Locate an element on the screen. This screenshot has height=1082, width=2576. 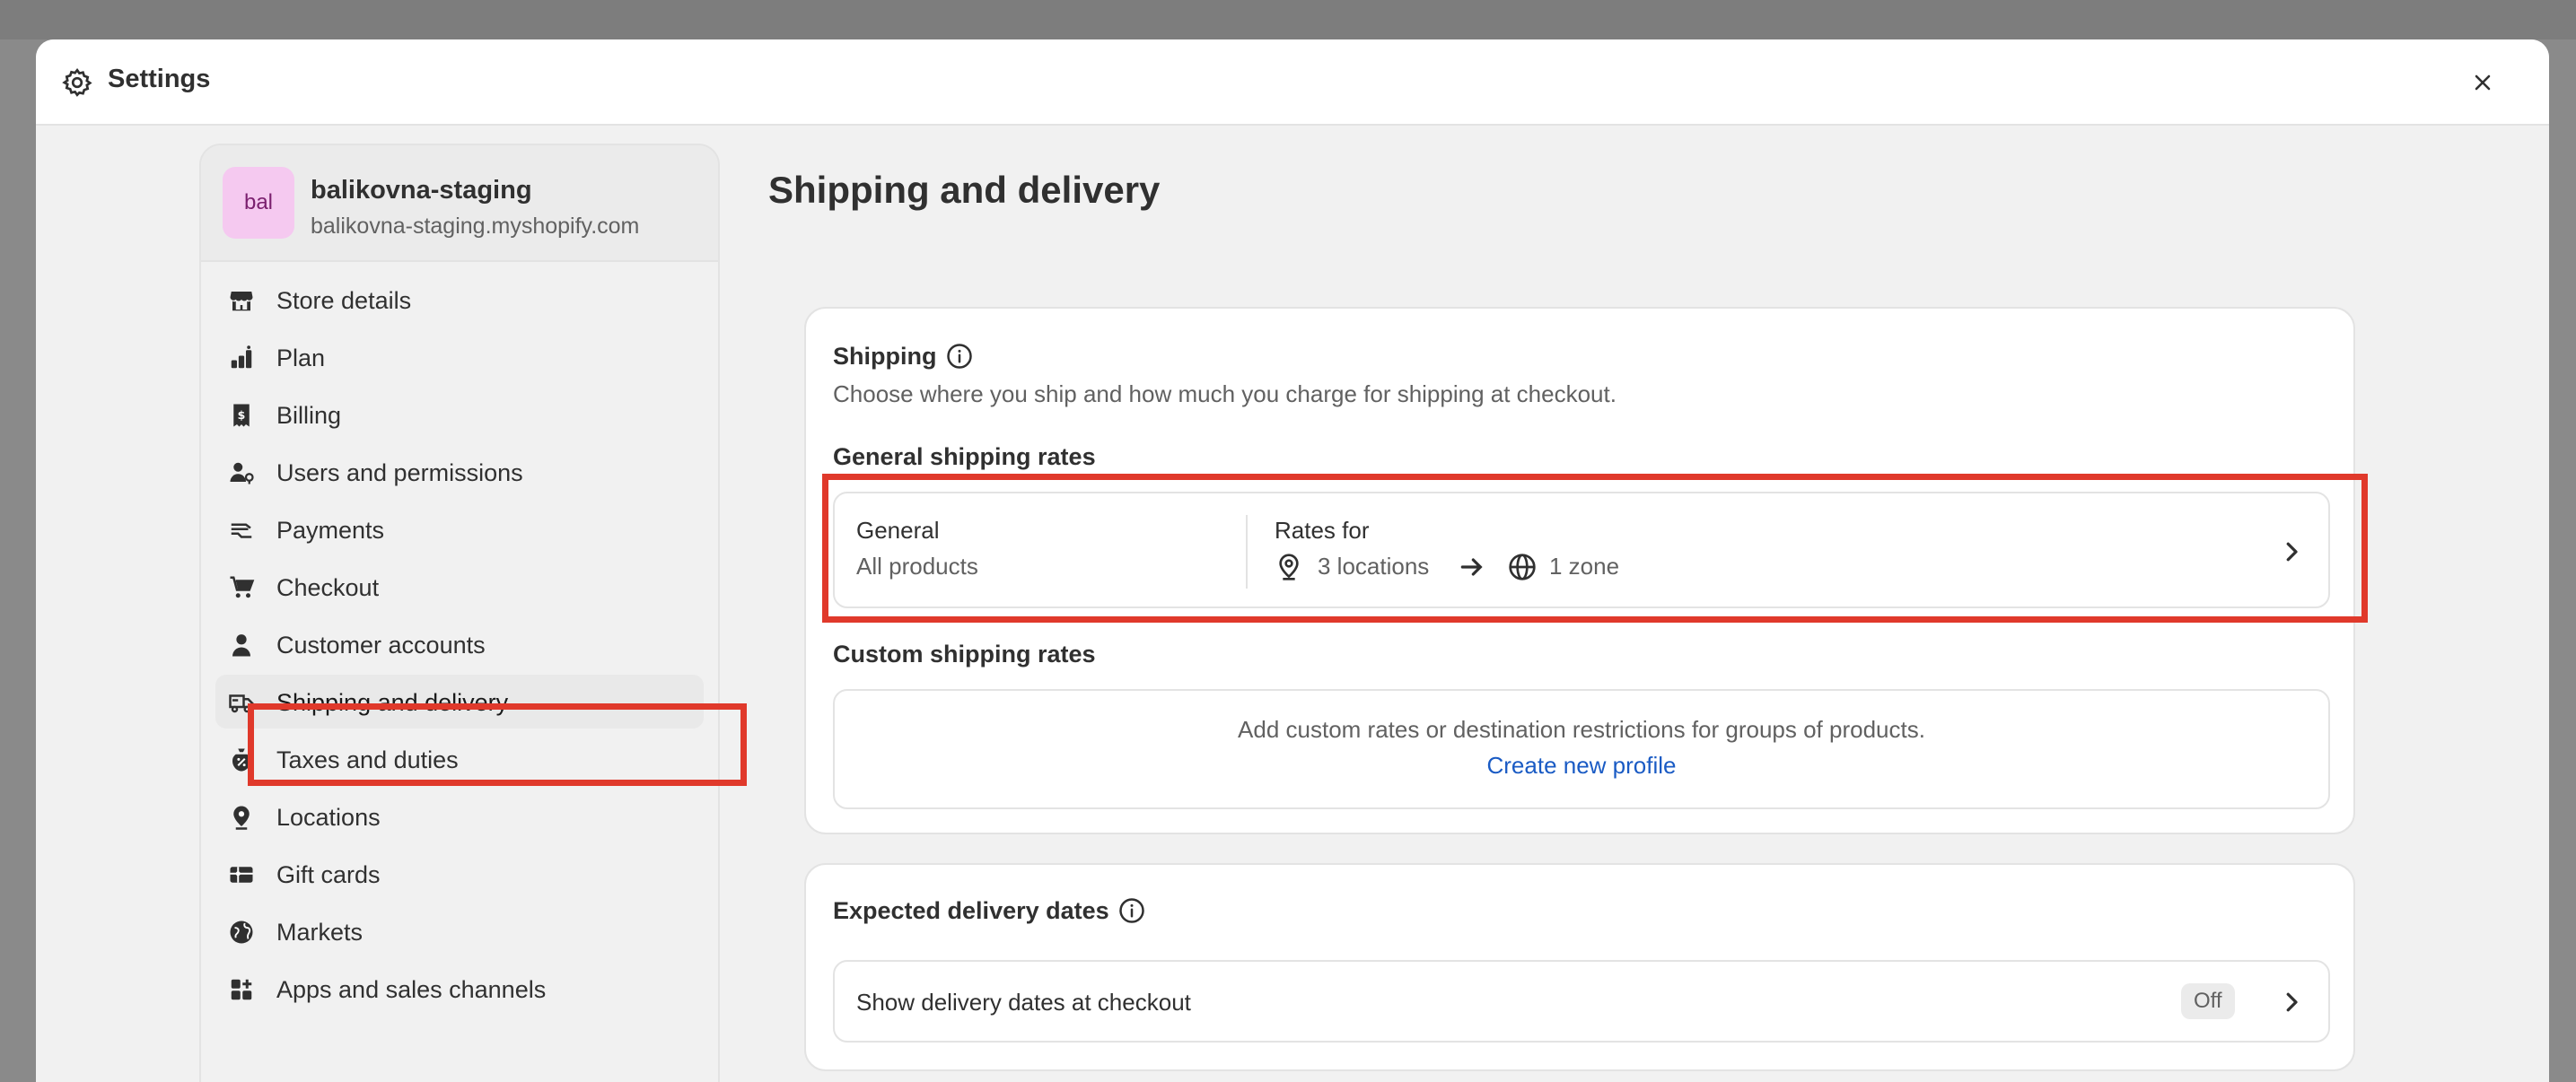
chevron-right-icon is located at coordinates (2292, 1002).